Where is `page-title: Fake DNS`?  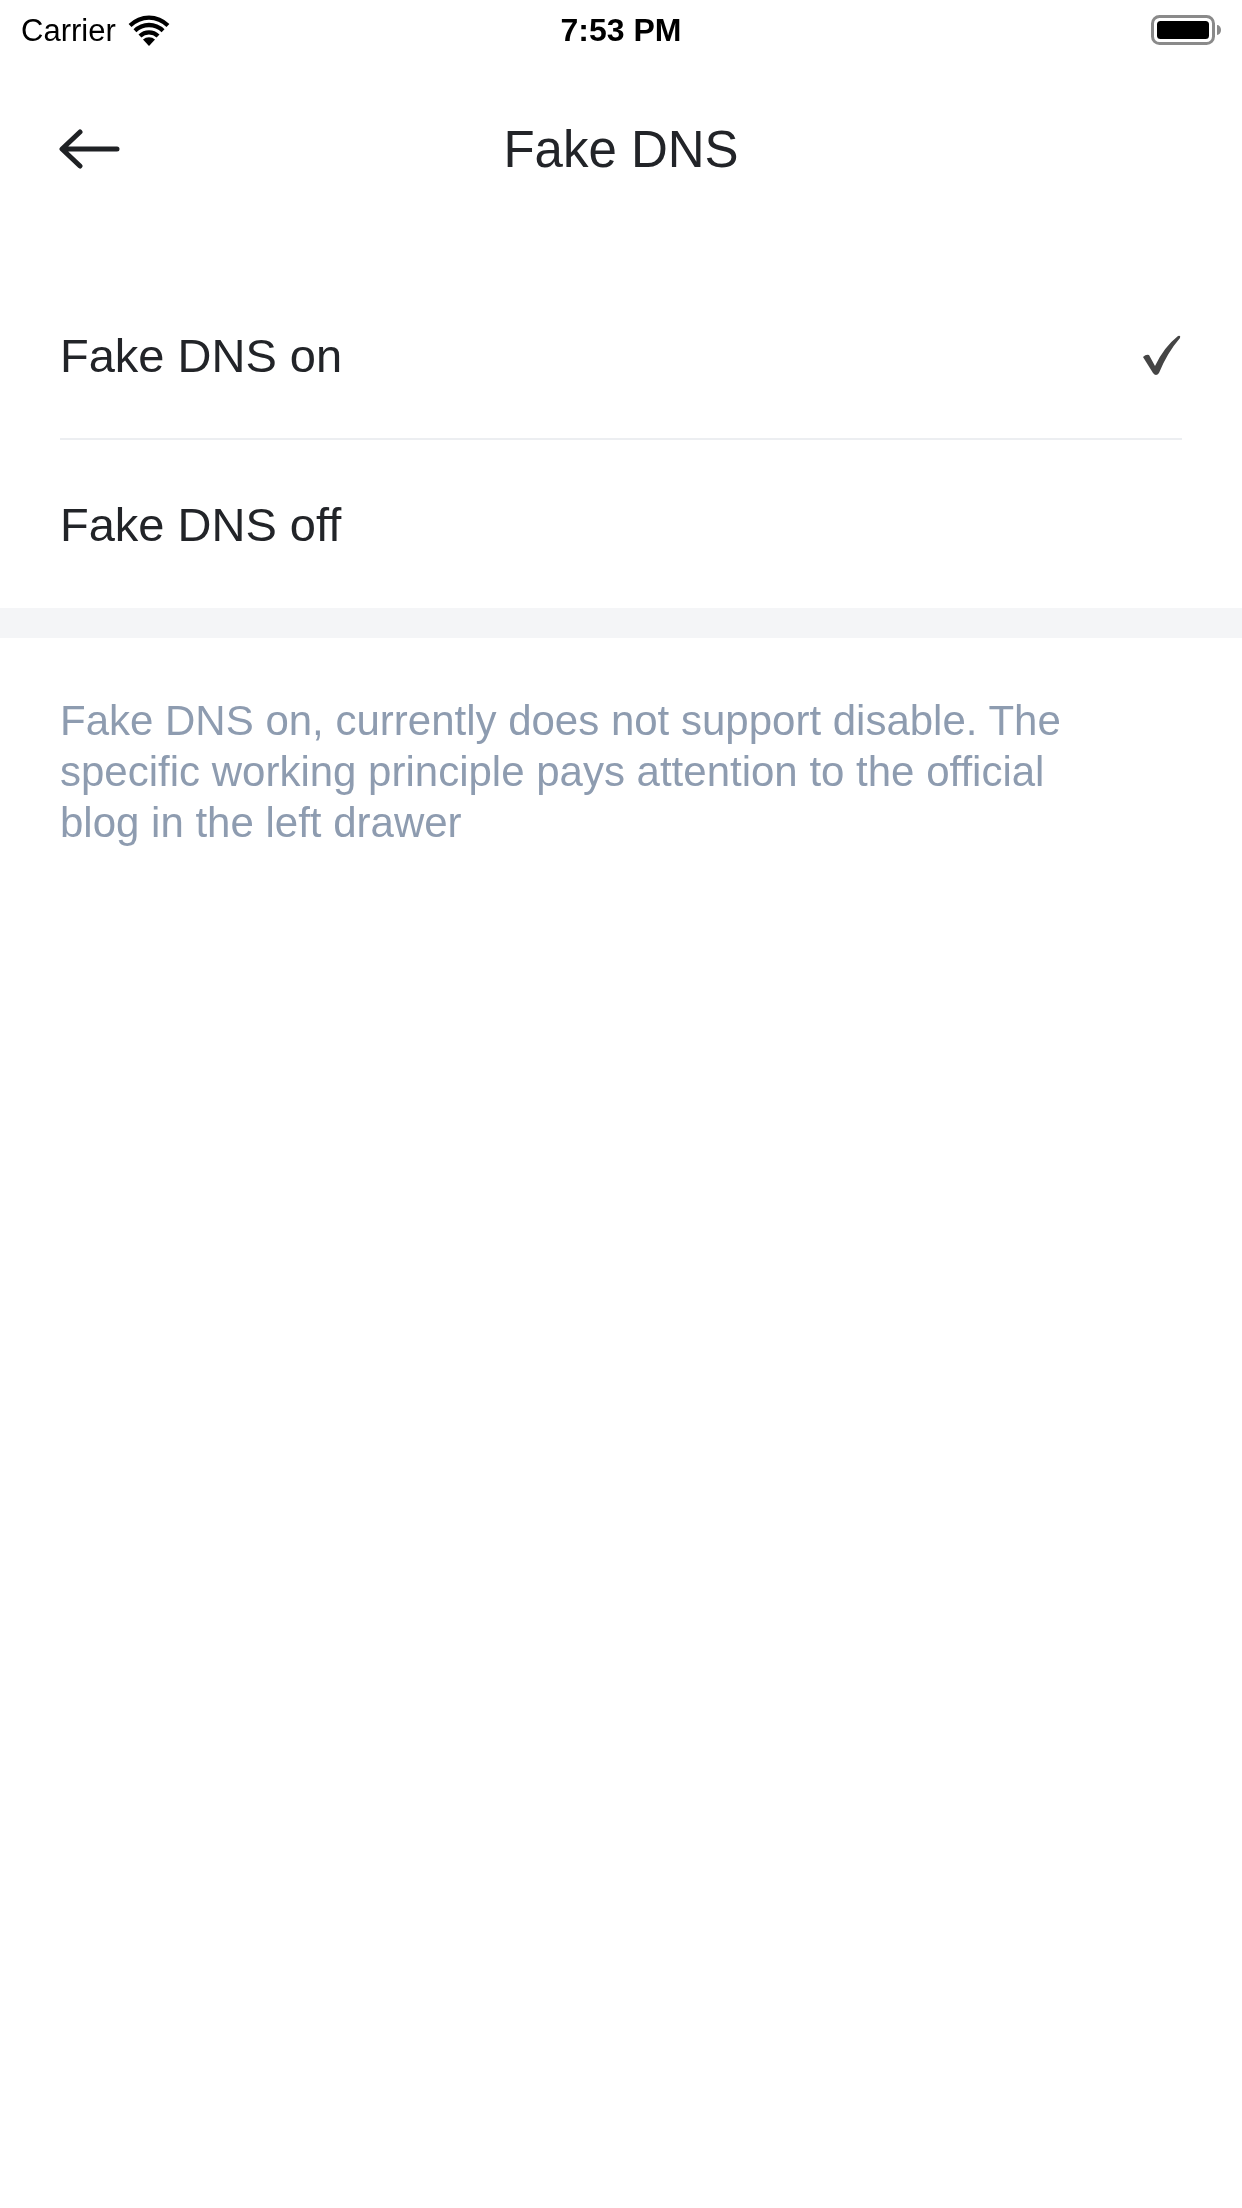
page-title: Fake DNS is located at coordinates (621, 149).